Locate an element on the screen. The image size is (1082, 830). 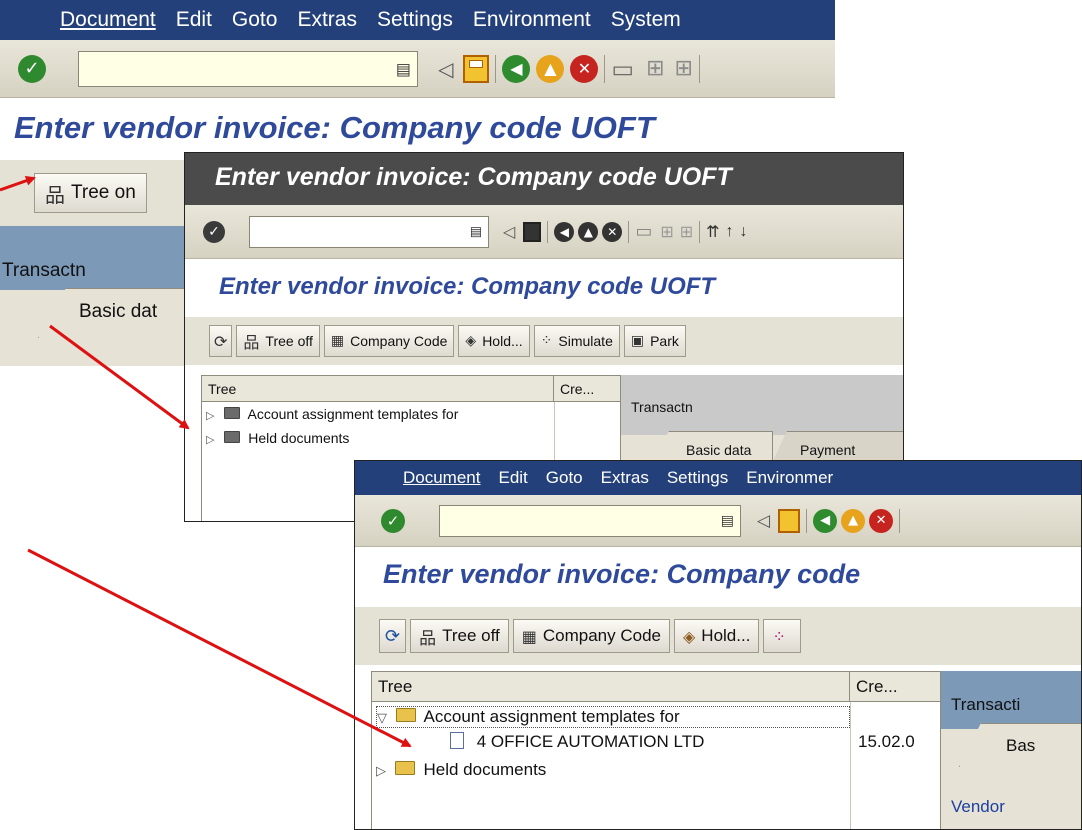
arrow-to-leaf is located at coordinates (219, 648).